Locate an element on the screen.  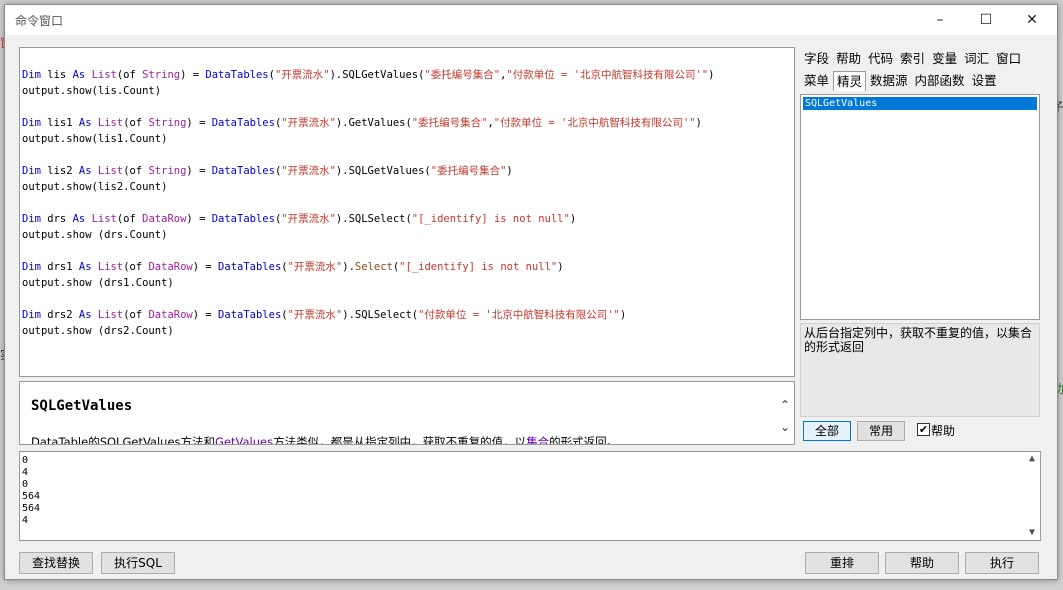
code-line: output.show(lis2.Count) is located at coordinates (408, 187).